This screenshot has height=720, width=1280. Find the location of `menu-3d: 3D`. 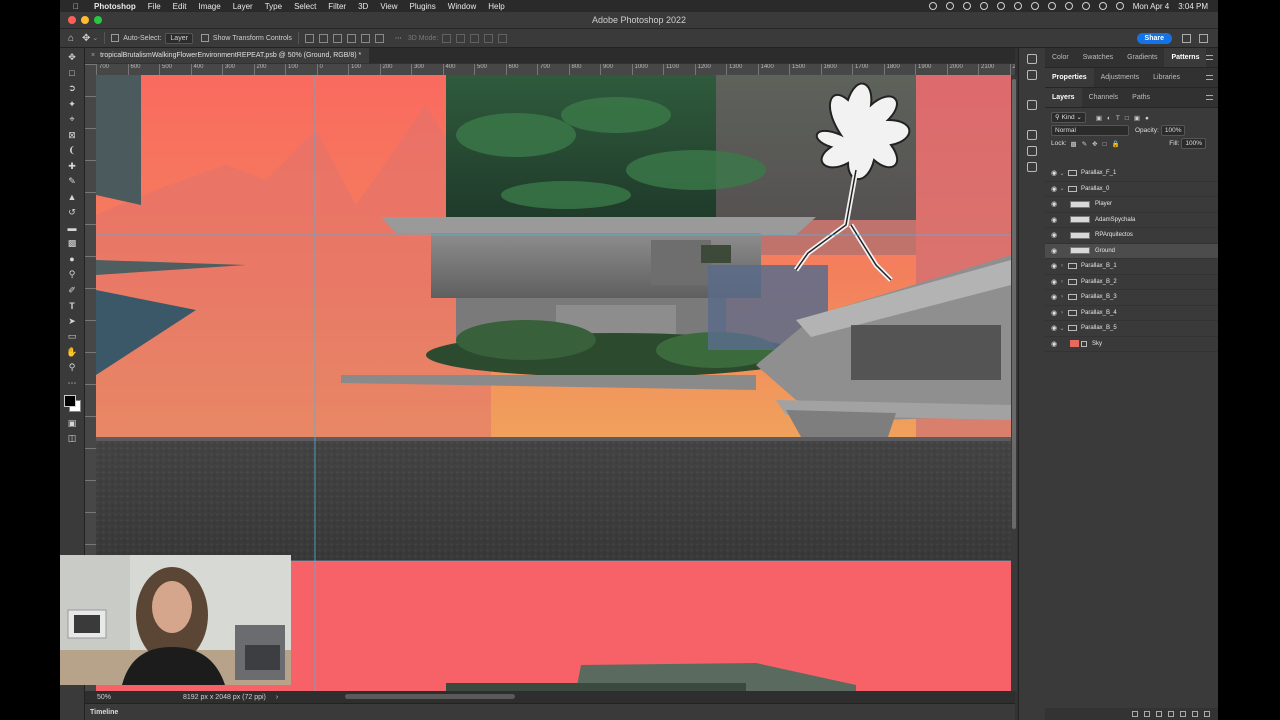

menu-3d: 3D is located at coordinates (363, 6).